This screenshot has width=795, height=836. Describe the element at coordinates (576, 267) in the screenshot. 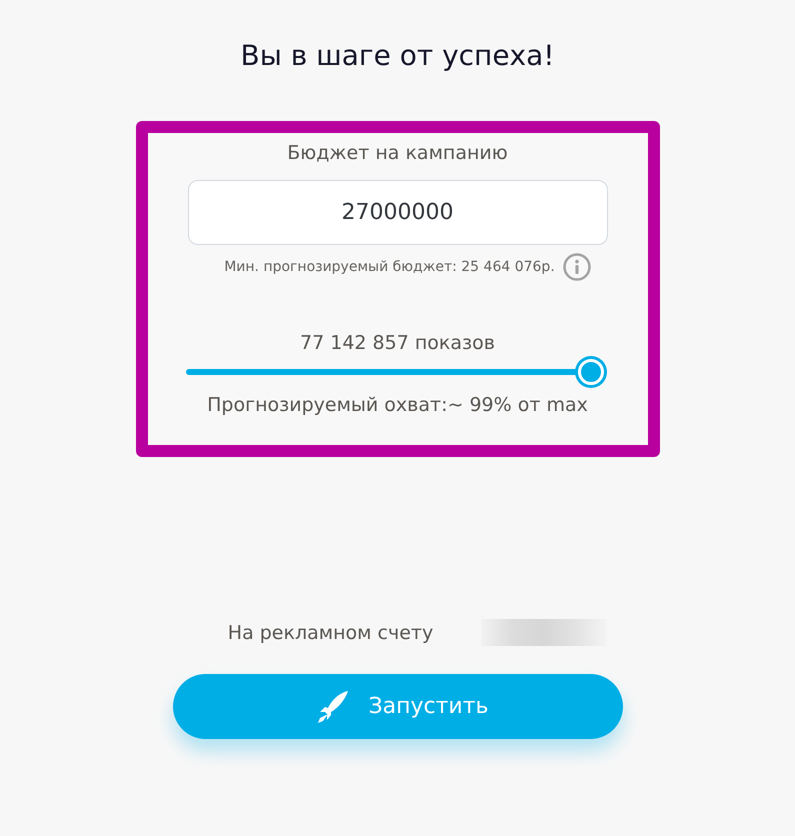

I see `info-icon` at that location.